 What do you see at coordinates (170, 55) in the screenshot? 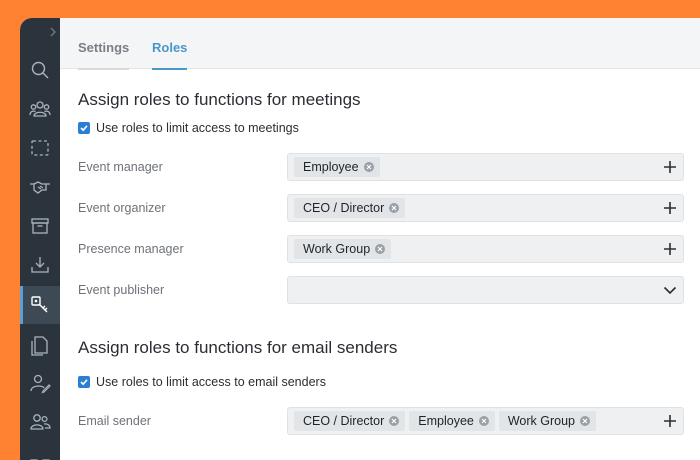
I see `tab-roles: Roles` at bounding box center [170, 55].